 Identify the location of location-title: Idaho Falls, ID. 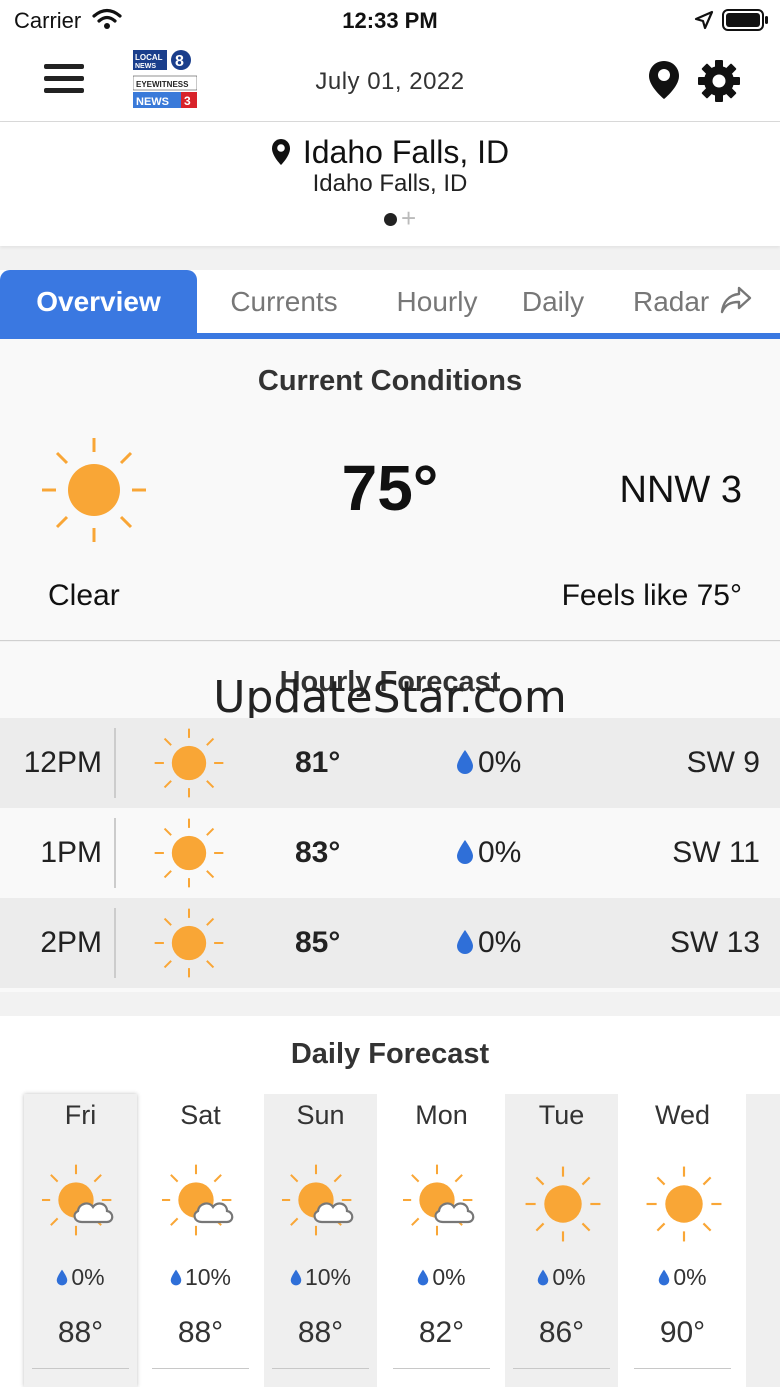
(406, 152).